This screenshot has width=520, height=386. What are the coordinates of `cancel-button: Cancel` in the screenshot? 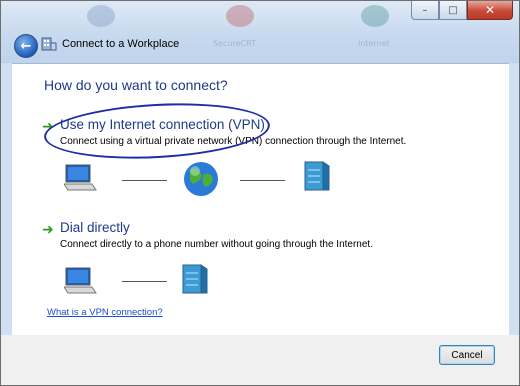 It's located at (467, 355).